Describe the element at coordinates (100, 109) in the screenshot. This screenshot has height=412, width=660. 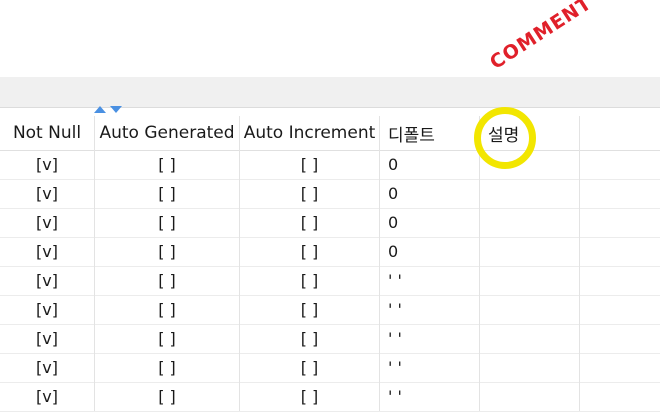
I see `sort-up-icon` at that location.